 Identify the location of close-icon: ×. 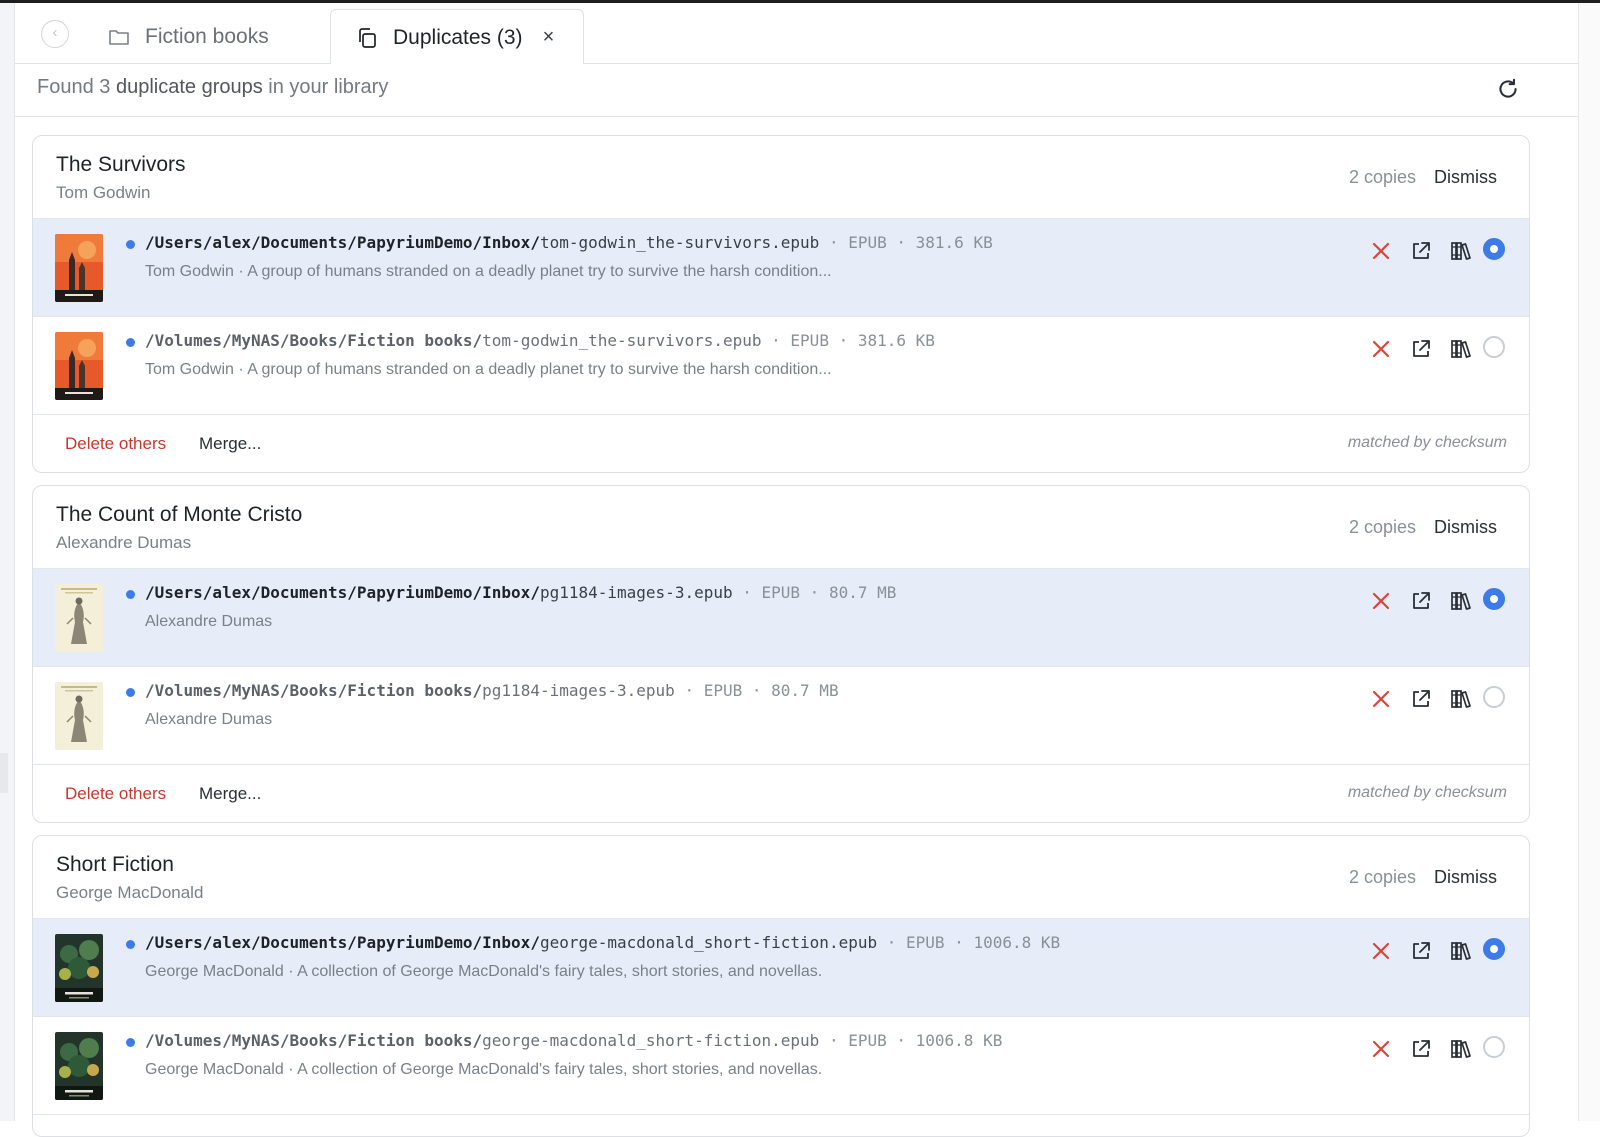
(549, 37).